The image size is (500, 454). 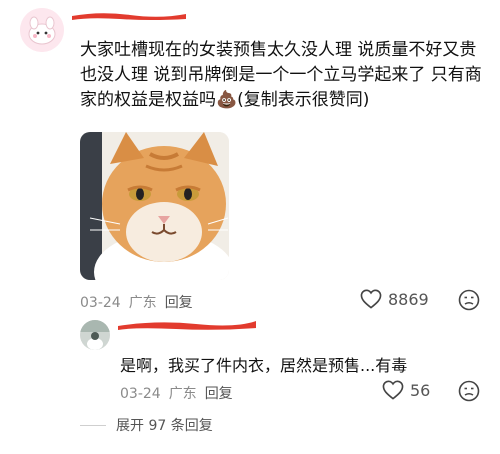 I want to click on reply-like-button: 56, so click(x=406, y=390).